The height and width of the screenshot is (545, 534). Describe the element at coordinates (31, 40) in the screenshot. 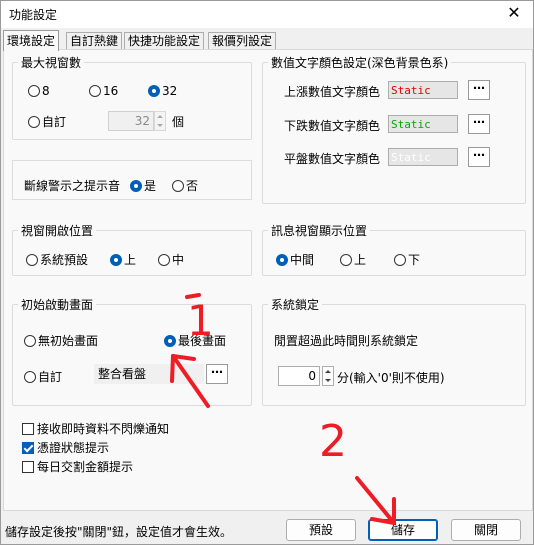

I see `tab-environment: 環境設定` at that location.